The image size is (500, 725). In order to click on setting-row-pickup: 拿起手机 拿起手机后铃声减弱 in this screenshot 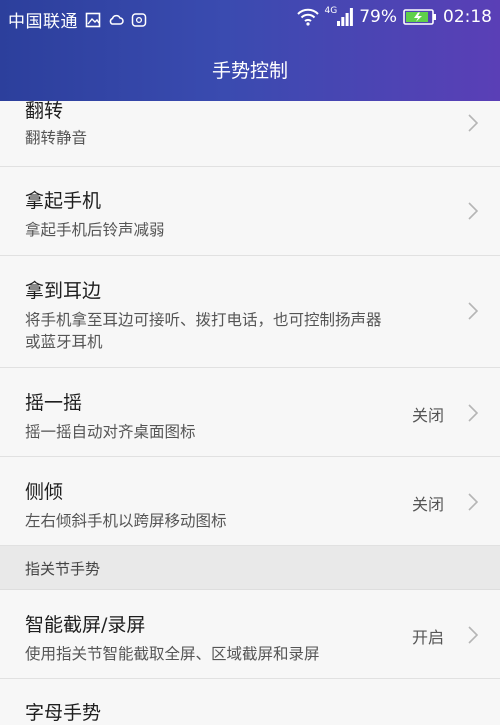, I will do `click(250, 211)`.